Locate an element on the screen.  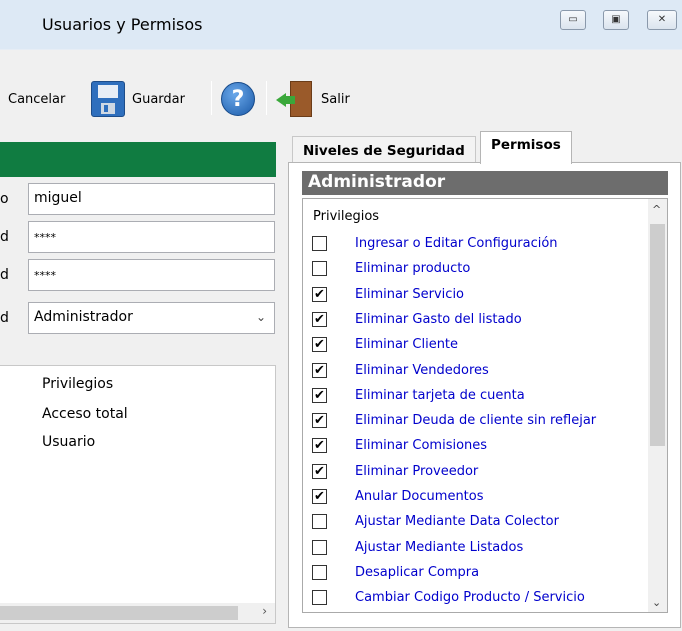
floppy-disk-icon is located at coordinates (108, 99).